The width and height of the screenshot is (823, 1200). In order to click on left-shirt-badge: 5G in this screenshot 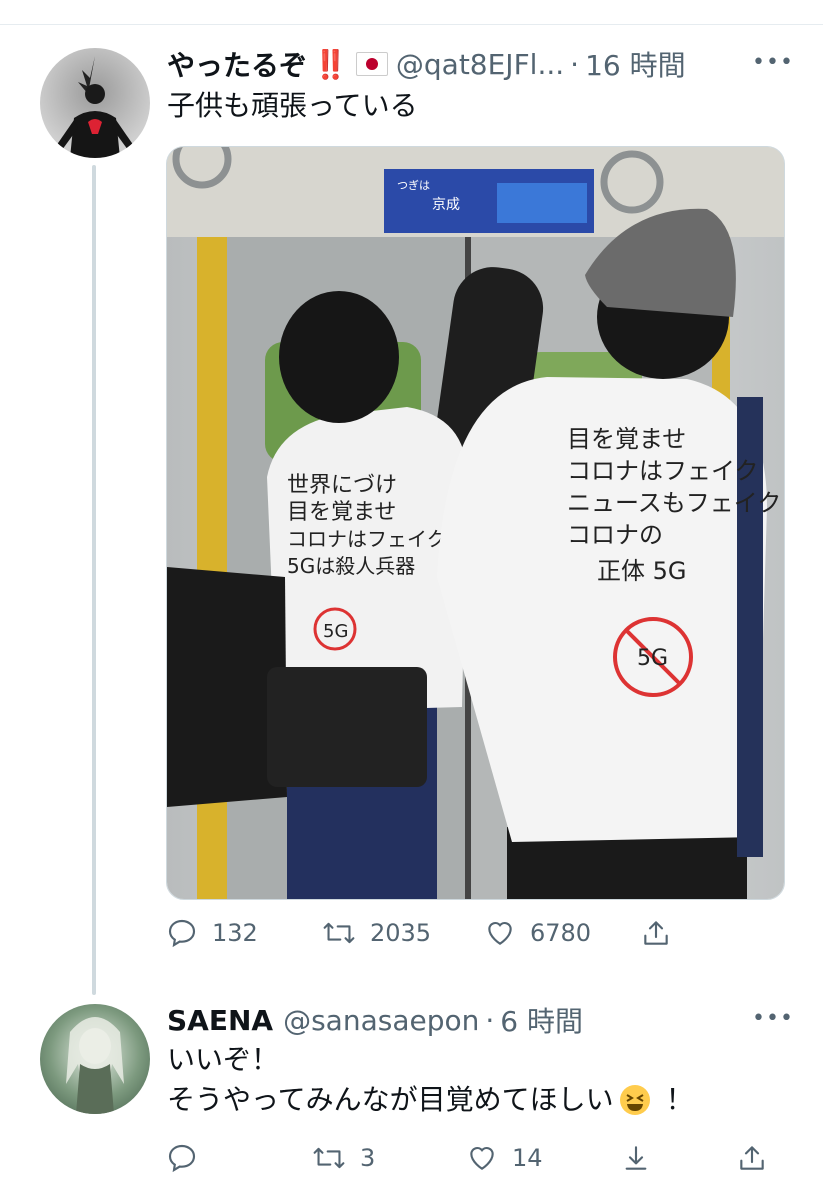, I will do `click(335, 631)`.